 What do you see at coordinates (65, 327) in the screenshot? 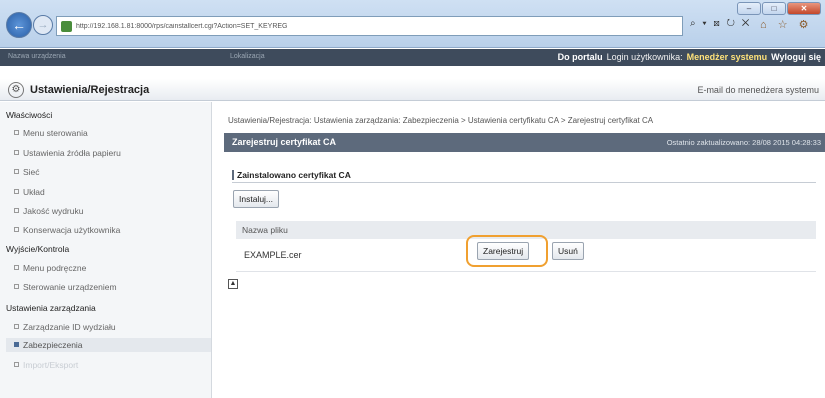
I see `sidebar-item-department-id: Zarządzanie ID wydziału` at bounding box center [65, 327].